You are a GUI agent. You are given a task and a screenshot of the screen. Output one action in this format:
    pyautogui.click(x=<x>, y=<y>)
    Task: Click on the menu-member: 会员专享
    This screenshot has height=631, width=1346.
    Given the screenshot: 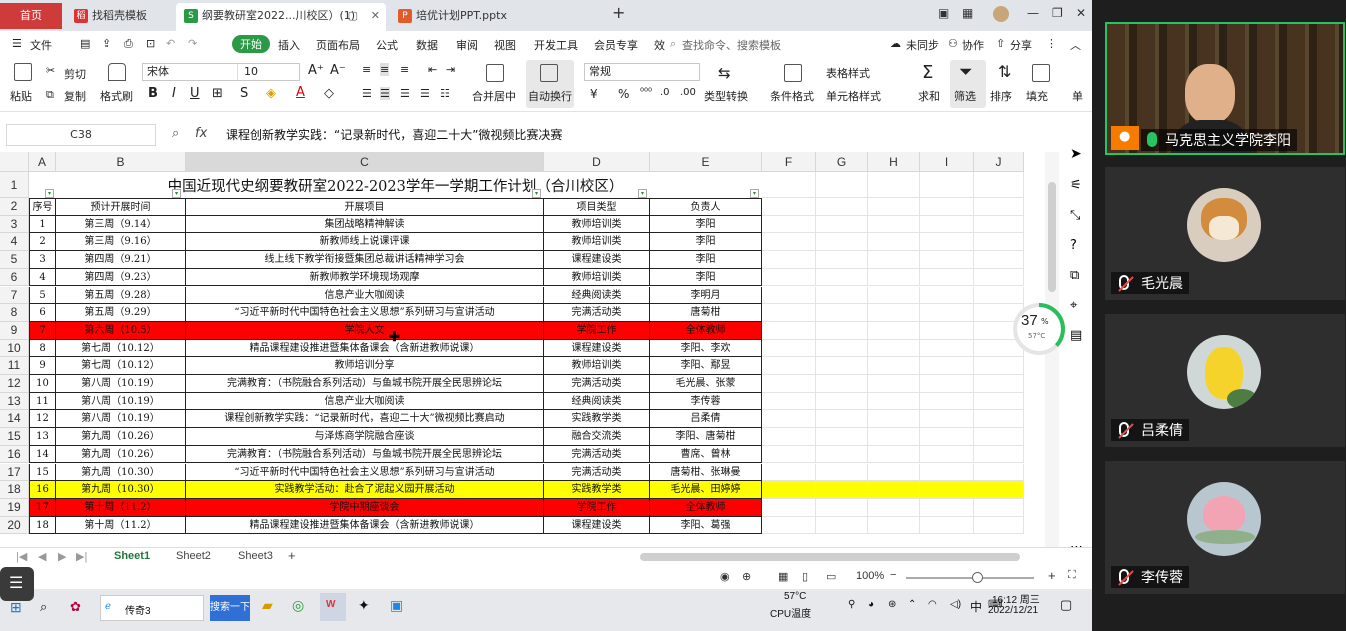 What is the action you would take?
    pyautogui.click(x=616, y=45)
    